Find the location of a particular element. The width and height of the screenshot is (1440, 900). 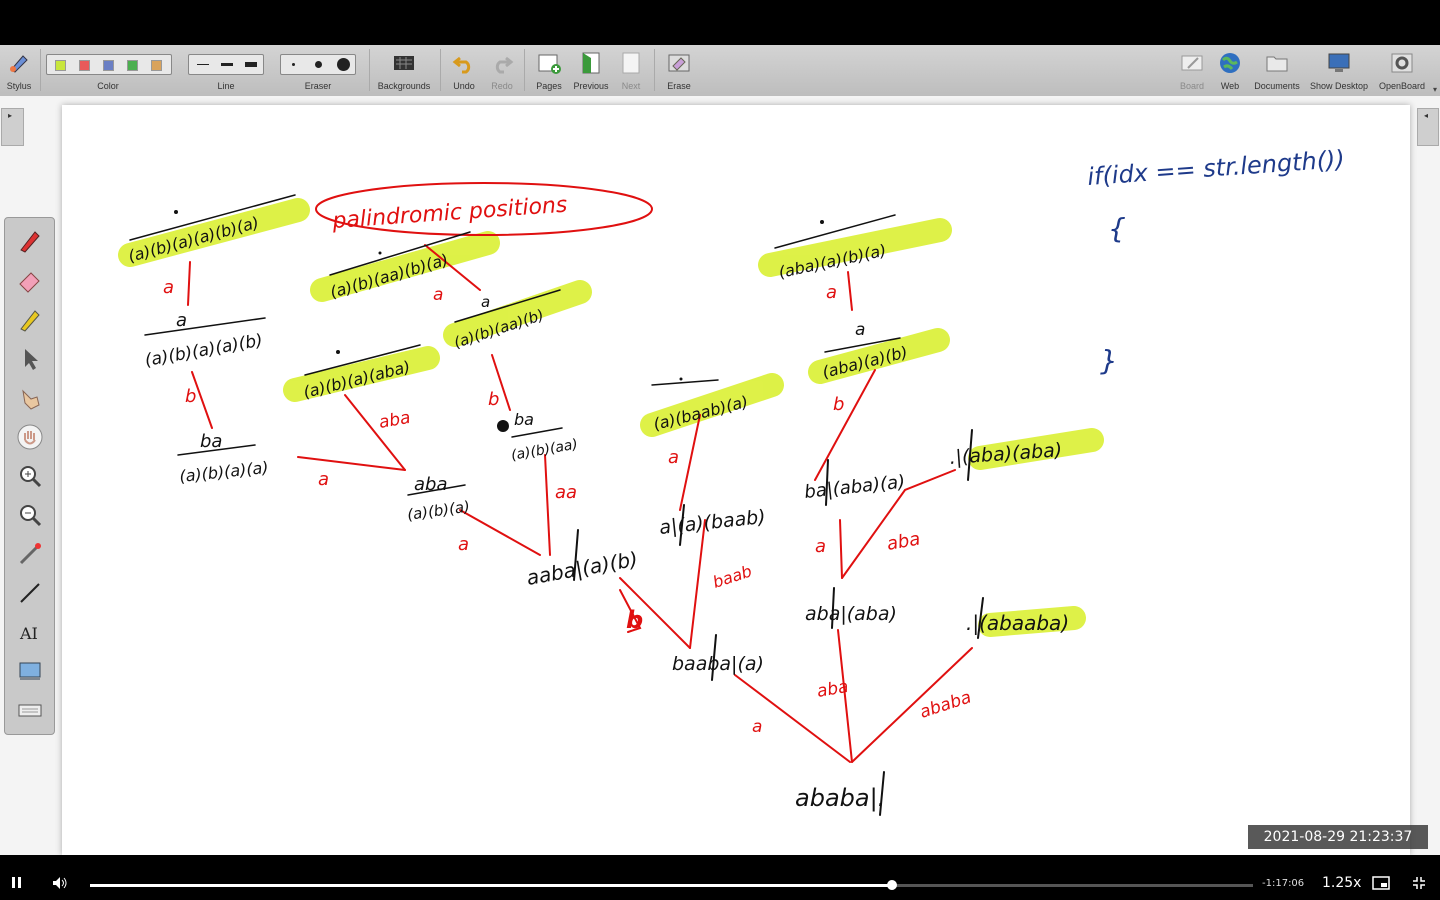

playback-speed-button: 1.25x is located at coordinates (1341, 883).